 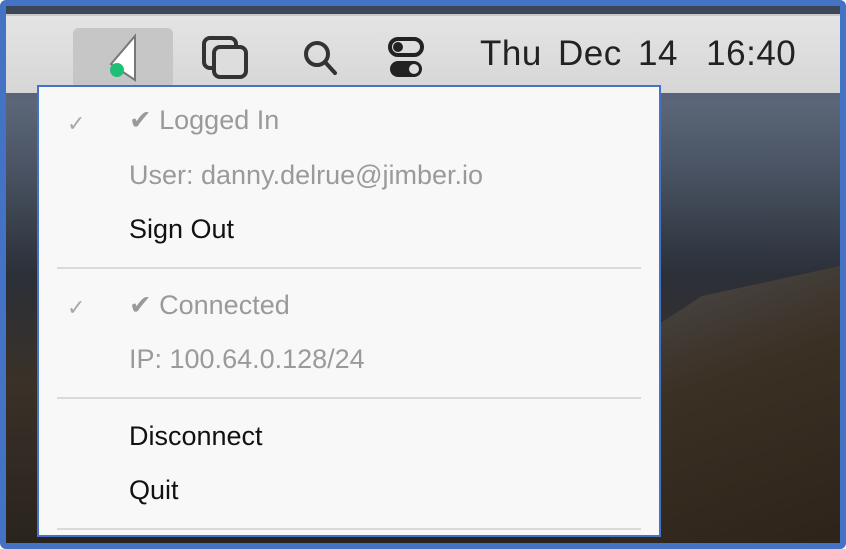 What do you see at coordinates (406, 58) in the screenshot?
I see `control-center-icon` at bounding box center [406, 58].